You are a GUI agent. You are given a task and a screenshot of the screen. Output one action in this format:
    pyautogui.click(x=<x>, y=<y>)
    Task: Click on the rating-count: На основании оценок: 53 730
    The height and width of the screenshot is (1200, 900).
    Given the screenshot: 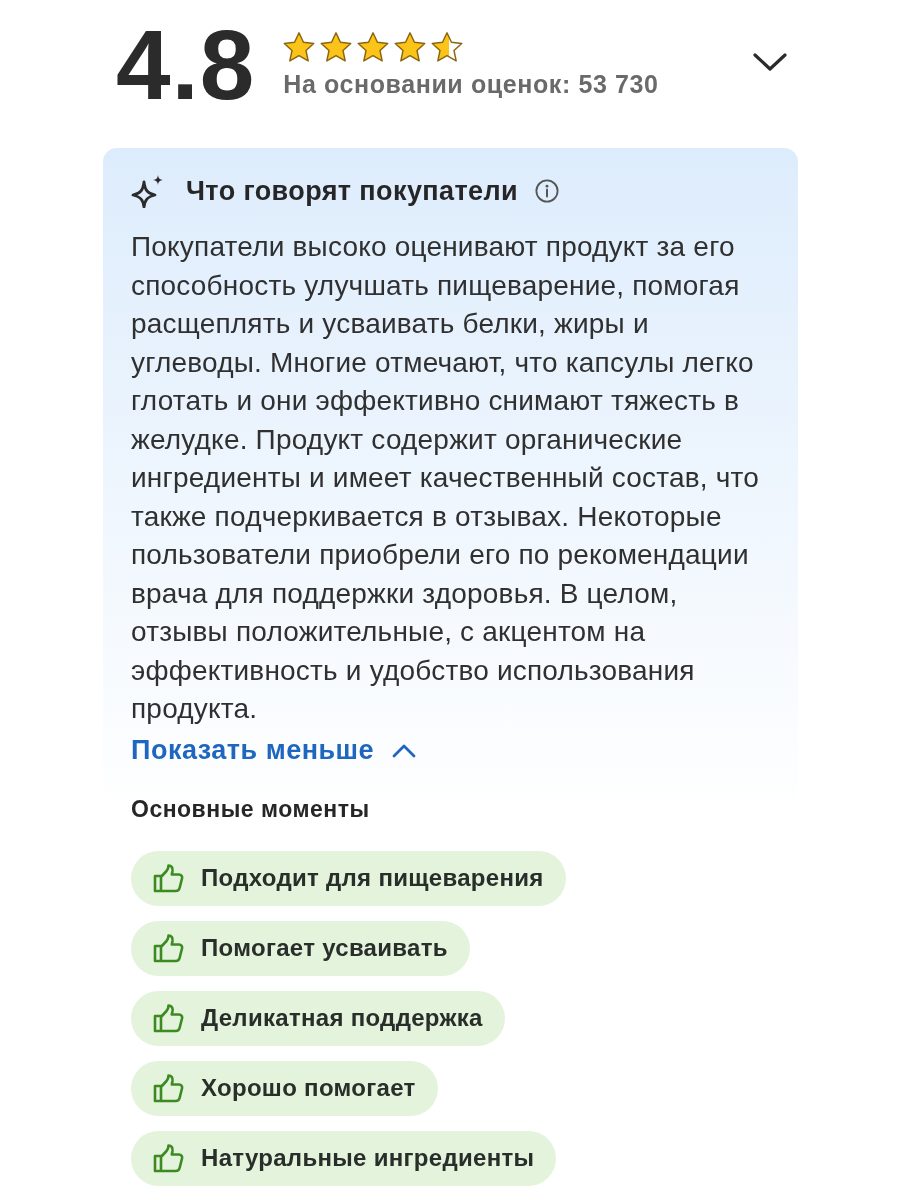 What is the action you would take?
    pyautogui.click(x=471, y=84)
    